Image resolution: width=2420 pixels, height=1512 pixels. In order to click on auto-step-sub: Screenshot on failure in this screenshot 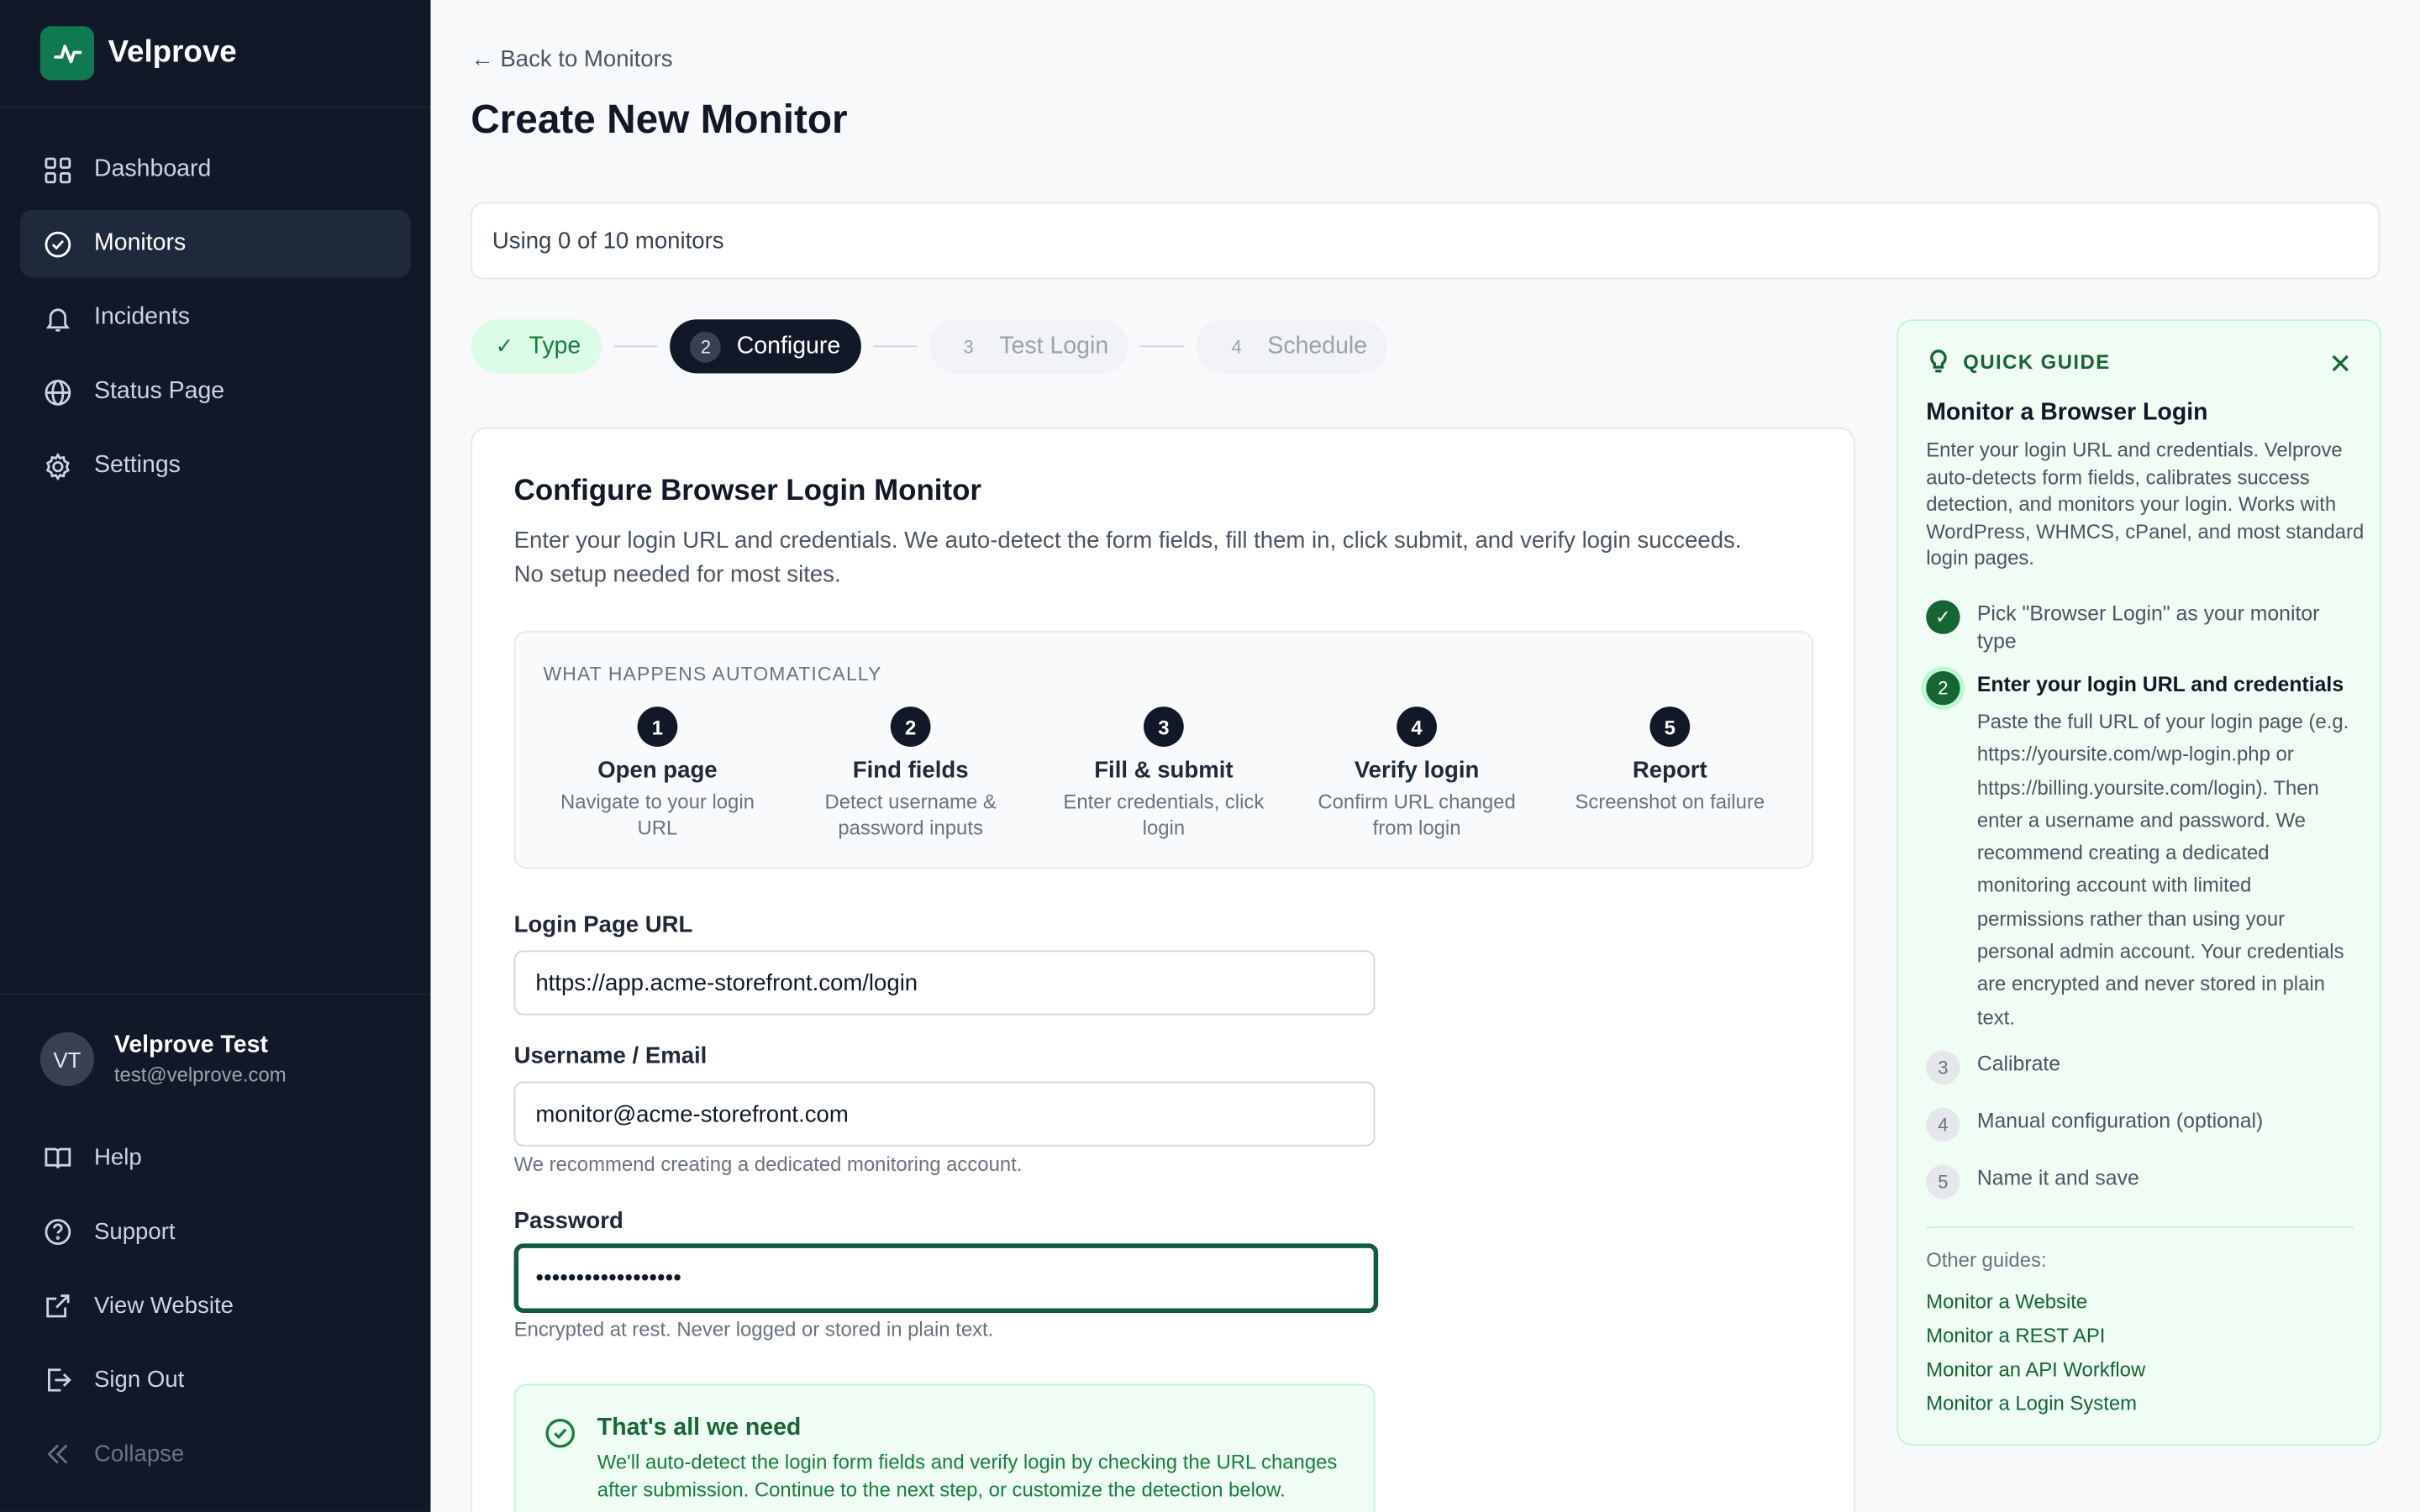, I will do `click(1670, 801)`.